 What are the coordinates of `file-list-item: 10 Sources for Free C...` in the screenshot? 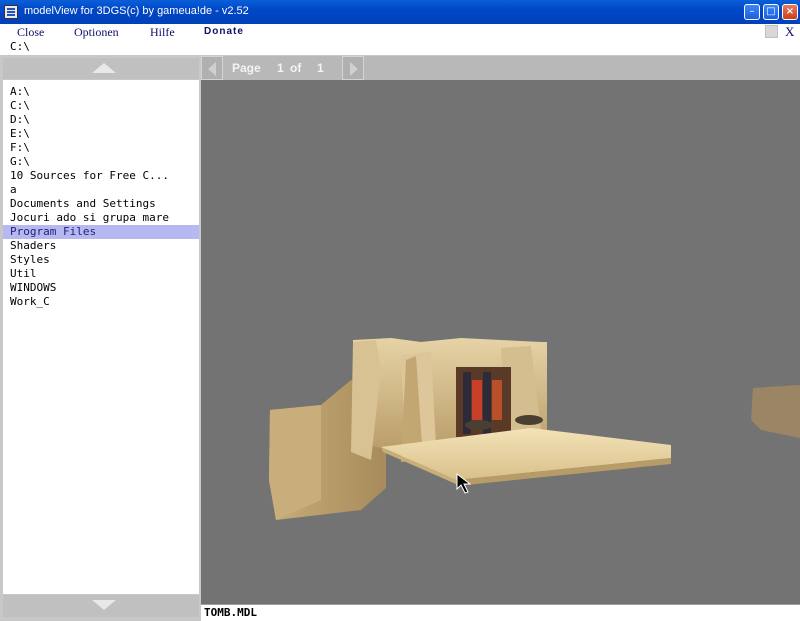 It's located at (101, 176).